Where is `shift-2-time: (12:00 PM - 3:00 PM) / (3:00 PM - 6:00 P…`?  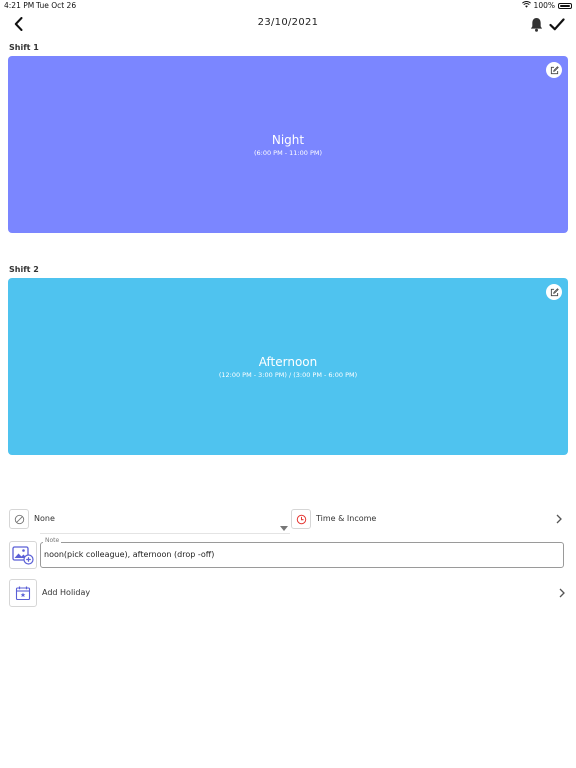 shift-2-time: (12:00 PM - 3:00 PM) / (3:00 PM - 6:00 P… is located at coordinates (288, 374).